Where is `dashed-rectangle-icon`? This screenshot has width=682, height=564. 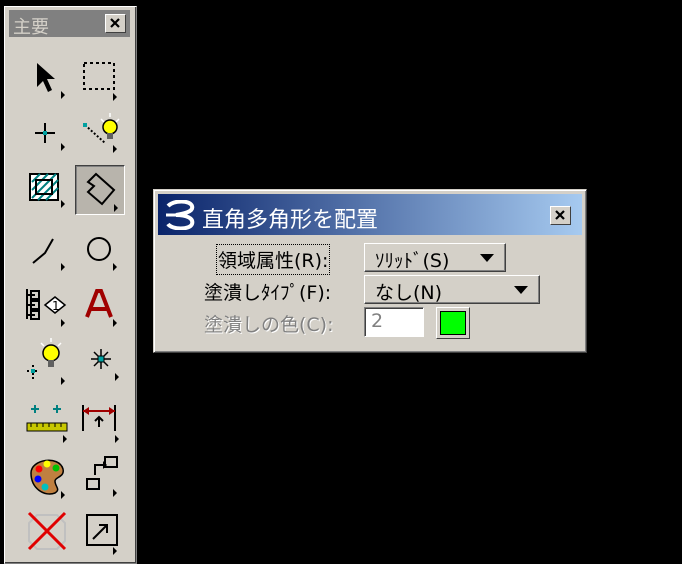
dashed-rectangle-icon is located at coordinates (100, 81).